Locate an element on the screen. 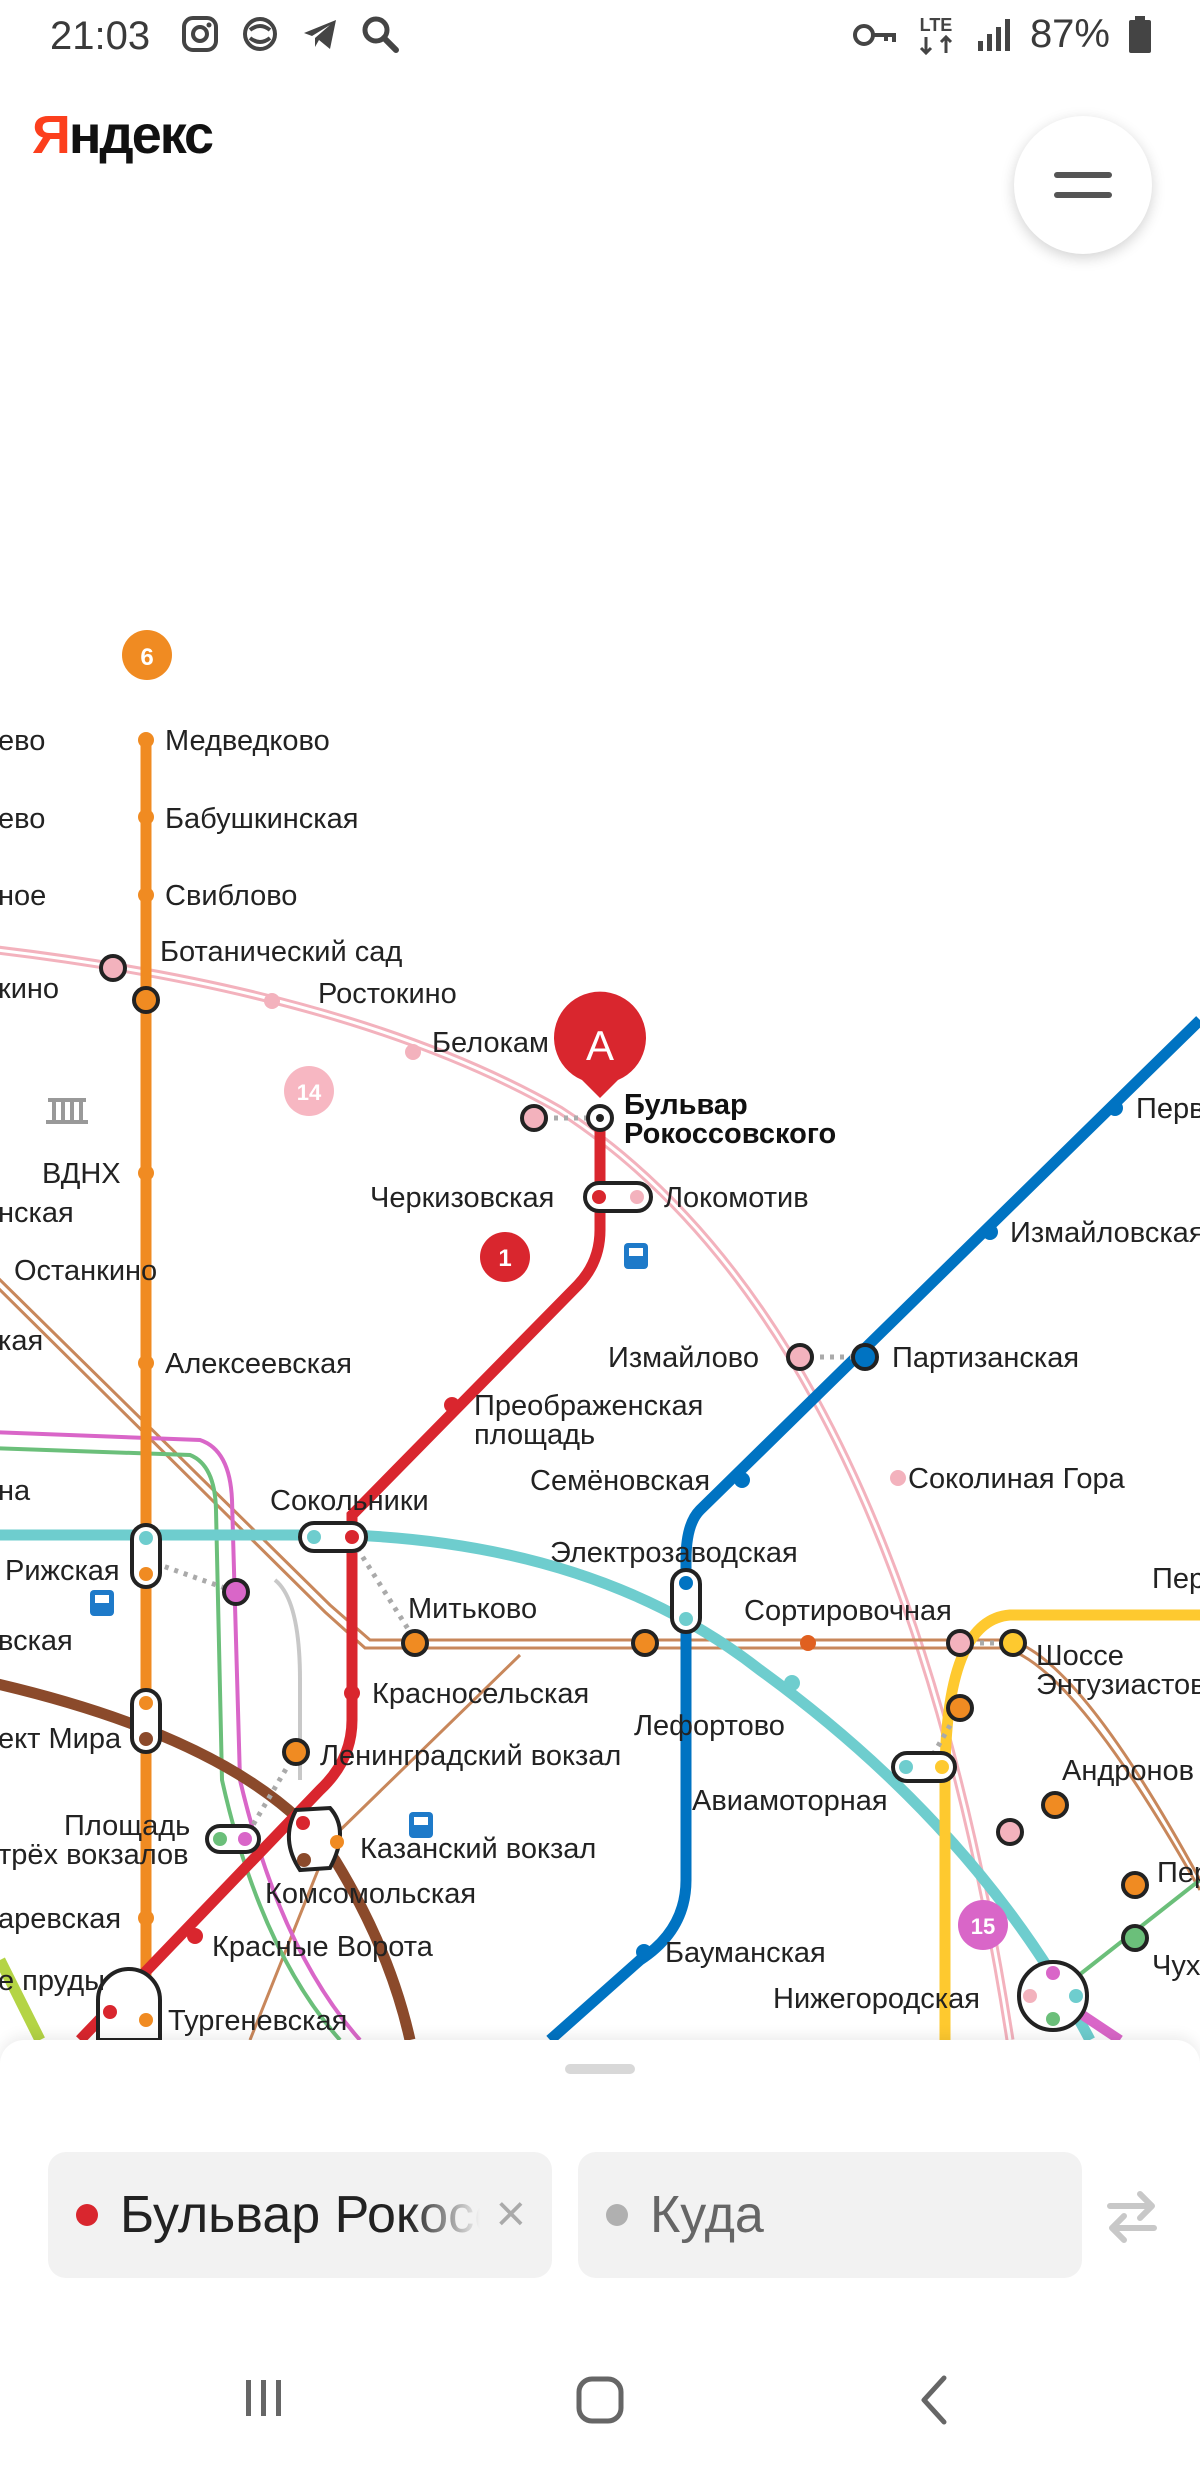 The width and height of the screenshot is (1200, 2467). line-badge-6: 6 is located at coordinates (147, 655).